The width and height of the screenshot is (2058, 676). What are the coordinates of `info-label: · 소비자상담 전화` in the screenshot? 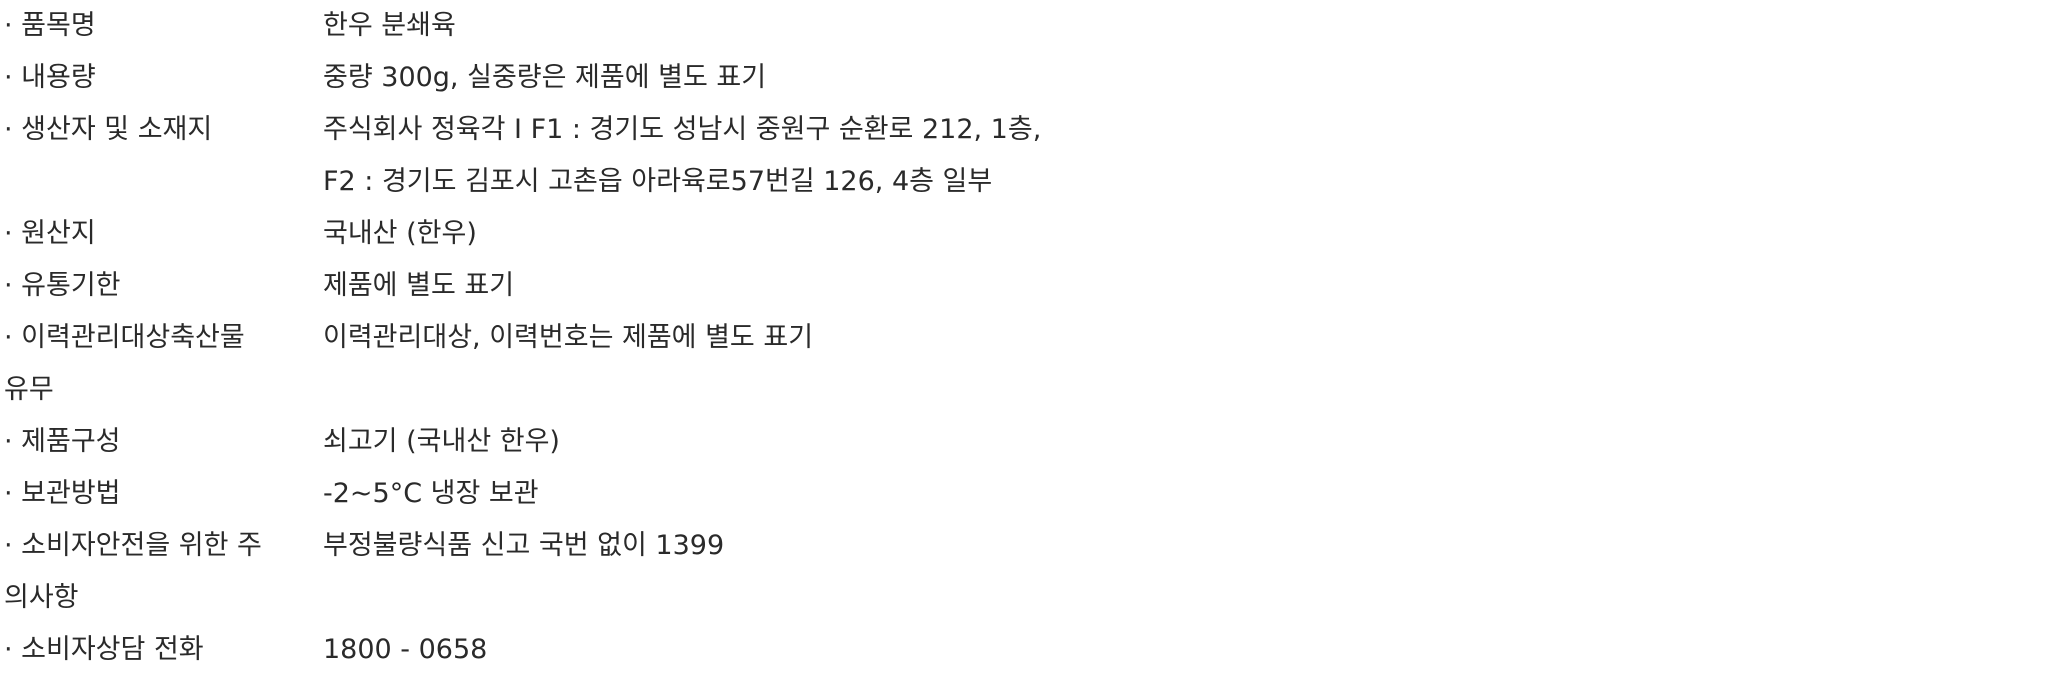 It's located at (104, 649).